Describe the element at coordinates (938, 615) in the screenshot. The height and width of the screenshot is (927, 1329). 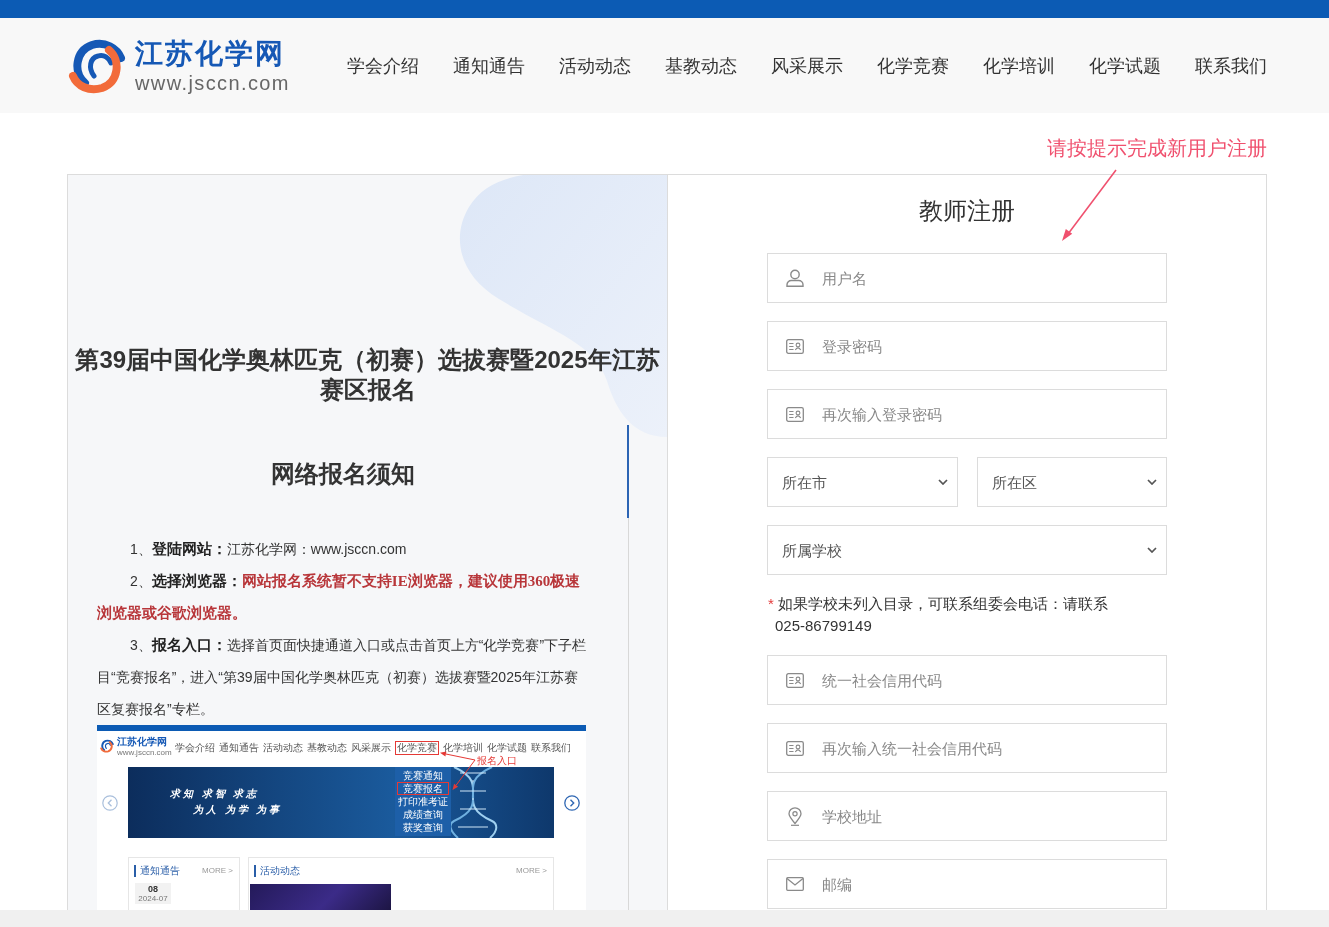
I see `help-note: * 如果学校未列入目录，可联系组委会电话：请联系 025-86799149` at that location.